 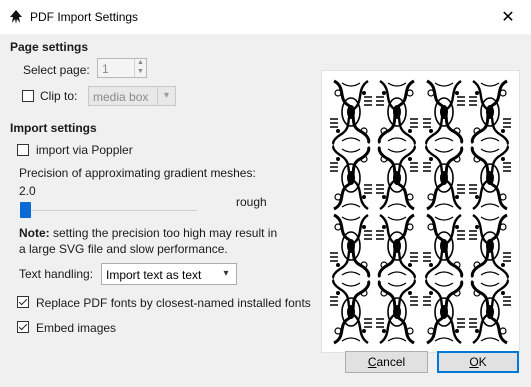 I want to click on inkscape-icon, so click(x=16, y=17).